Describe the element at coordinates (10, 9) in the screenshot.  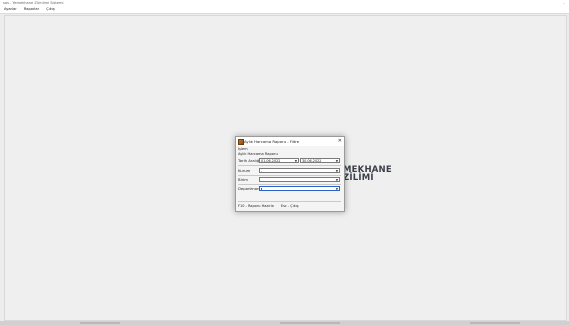
I see `menu-item-ayarlar: Ayarlar` at that location.